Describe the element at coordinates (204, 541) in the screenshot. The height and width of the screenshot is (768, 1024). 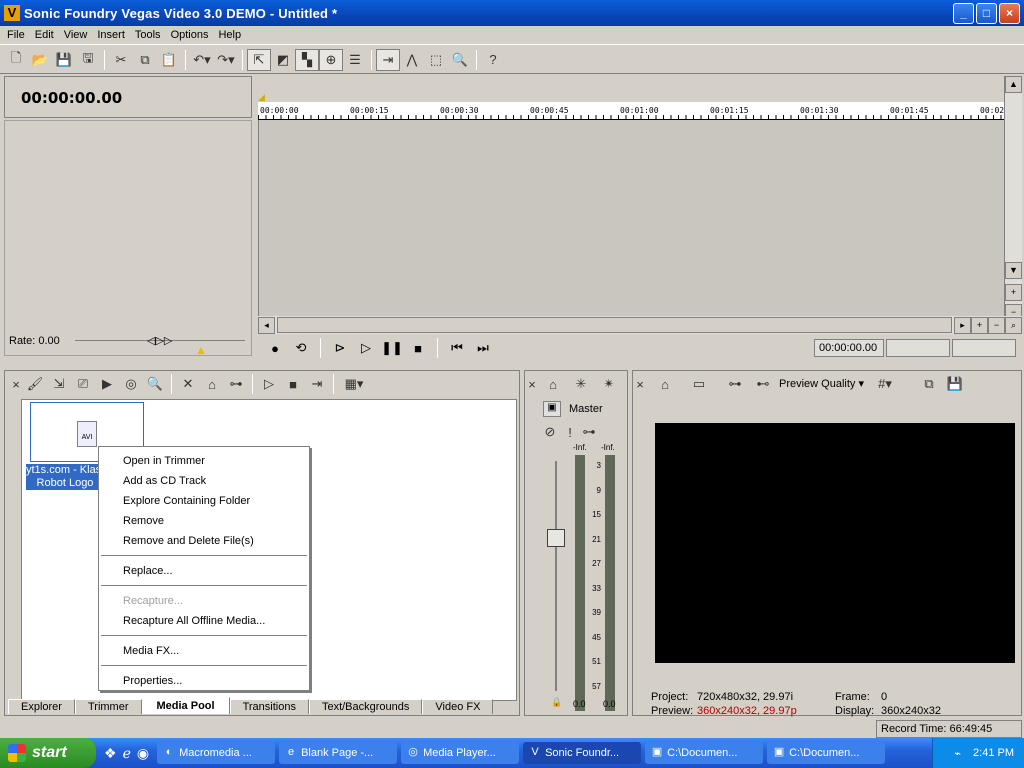
I see `menu-remove-and-delete: Remove and Delete File(s)` at that location.